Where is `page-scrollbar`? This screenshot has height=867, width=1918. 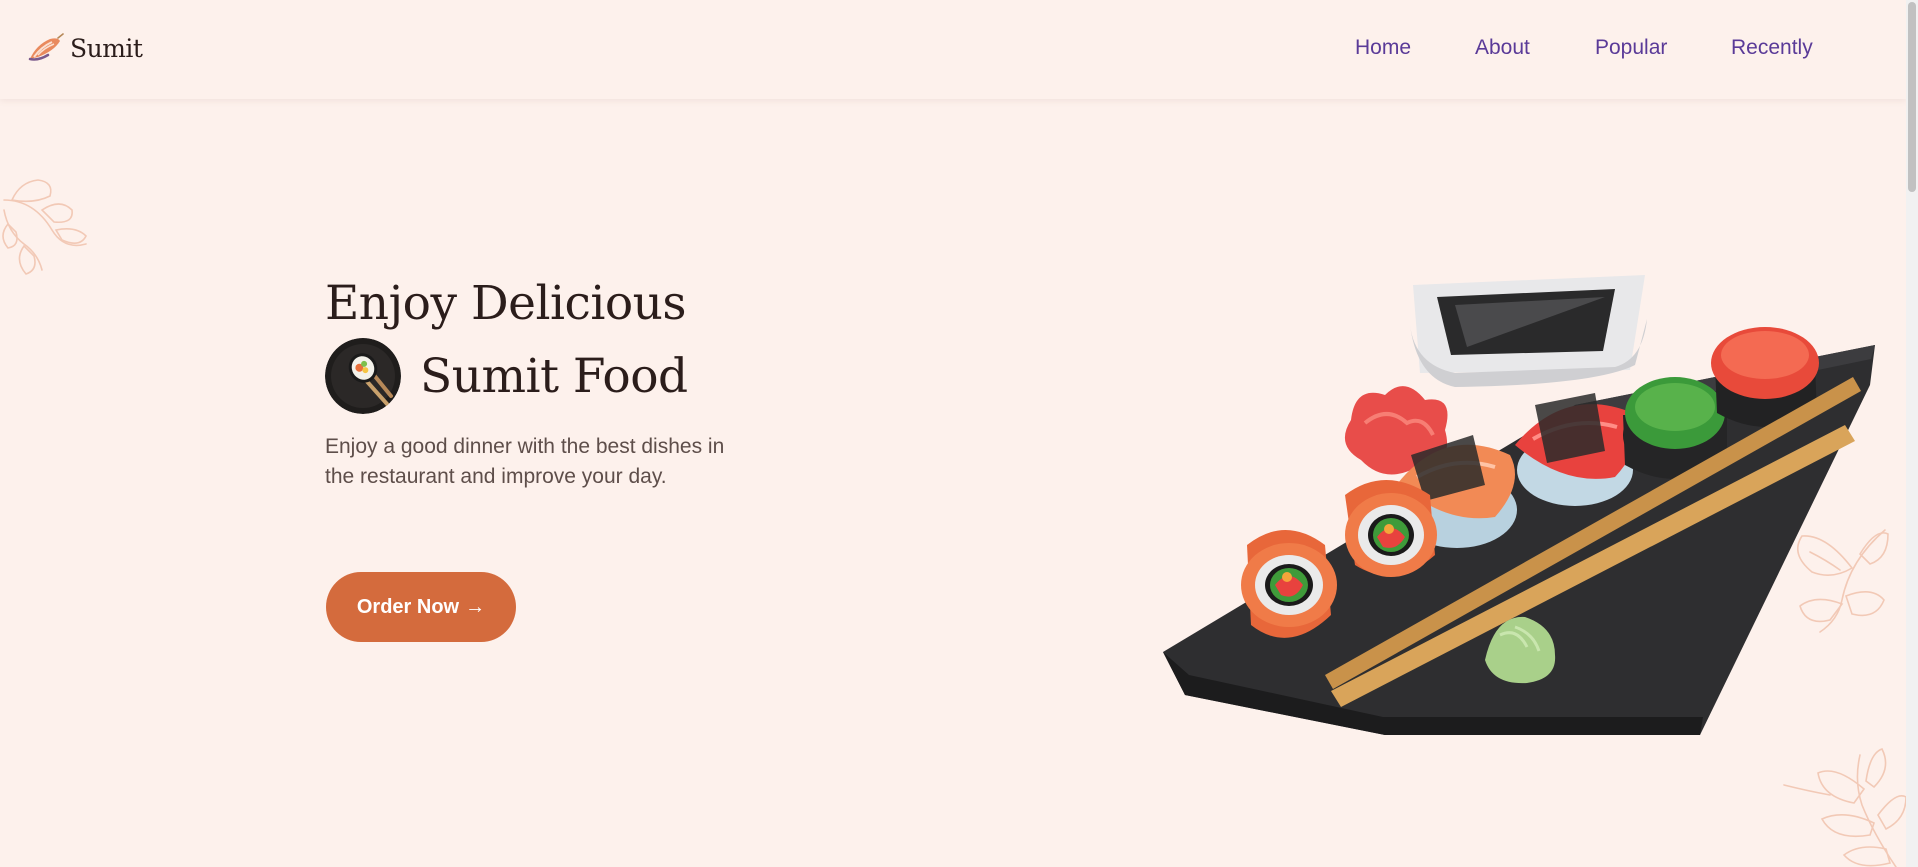 page-scrollbar is located at coordinates (1912, 433).